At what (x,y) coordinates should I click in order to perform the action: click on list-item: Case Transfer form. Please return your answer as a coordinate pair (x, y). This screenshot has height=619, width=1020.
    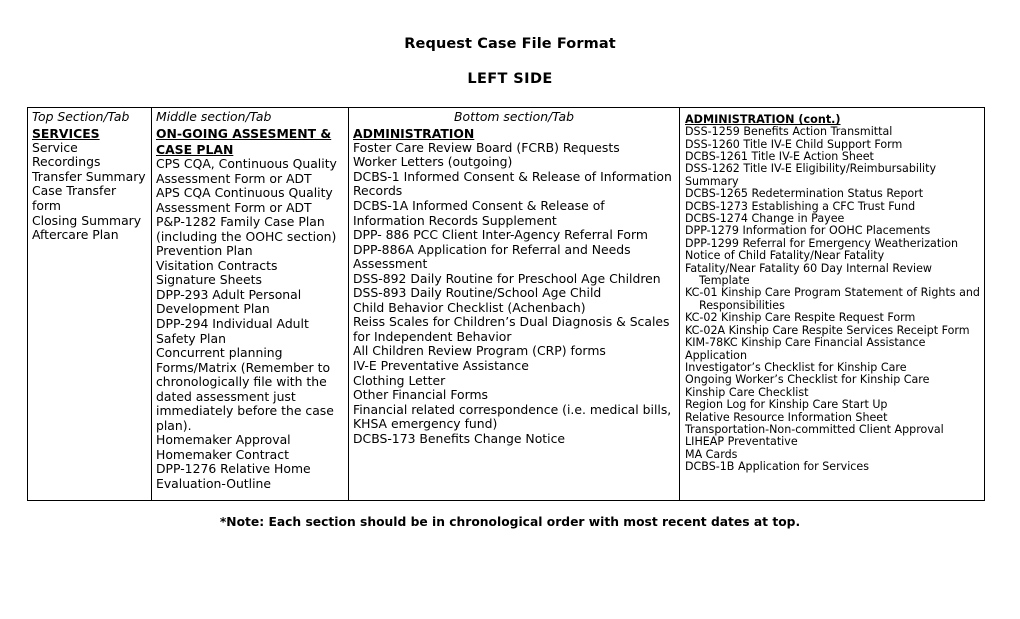
    Looking at the image, I should click on (74, 198).